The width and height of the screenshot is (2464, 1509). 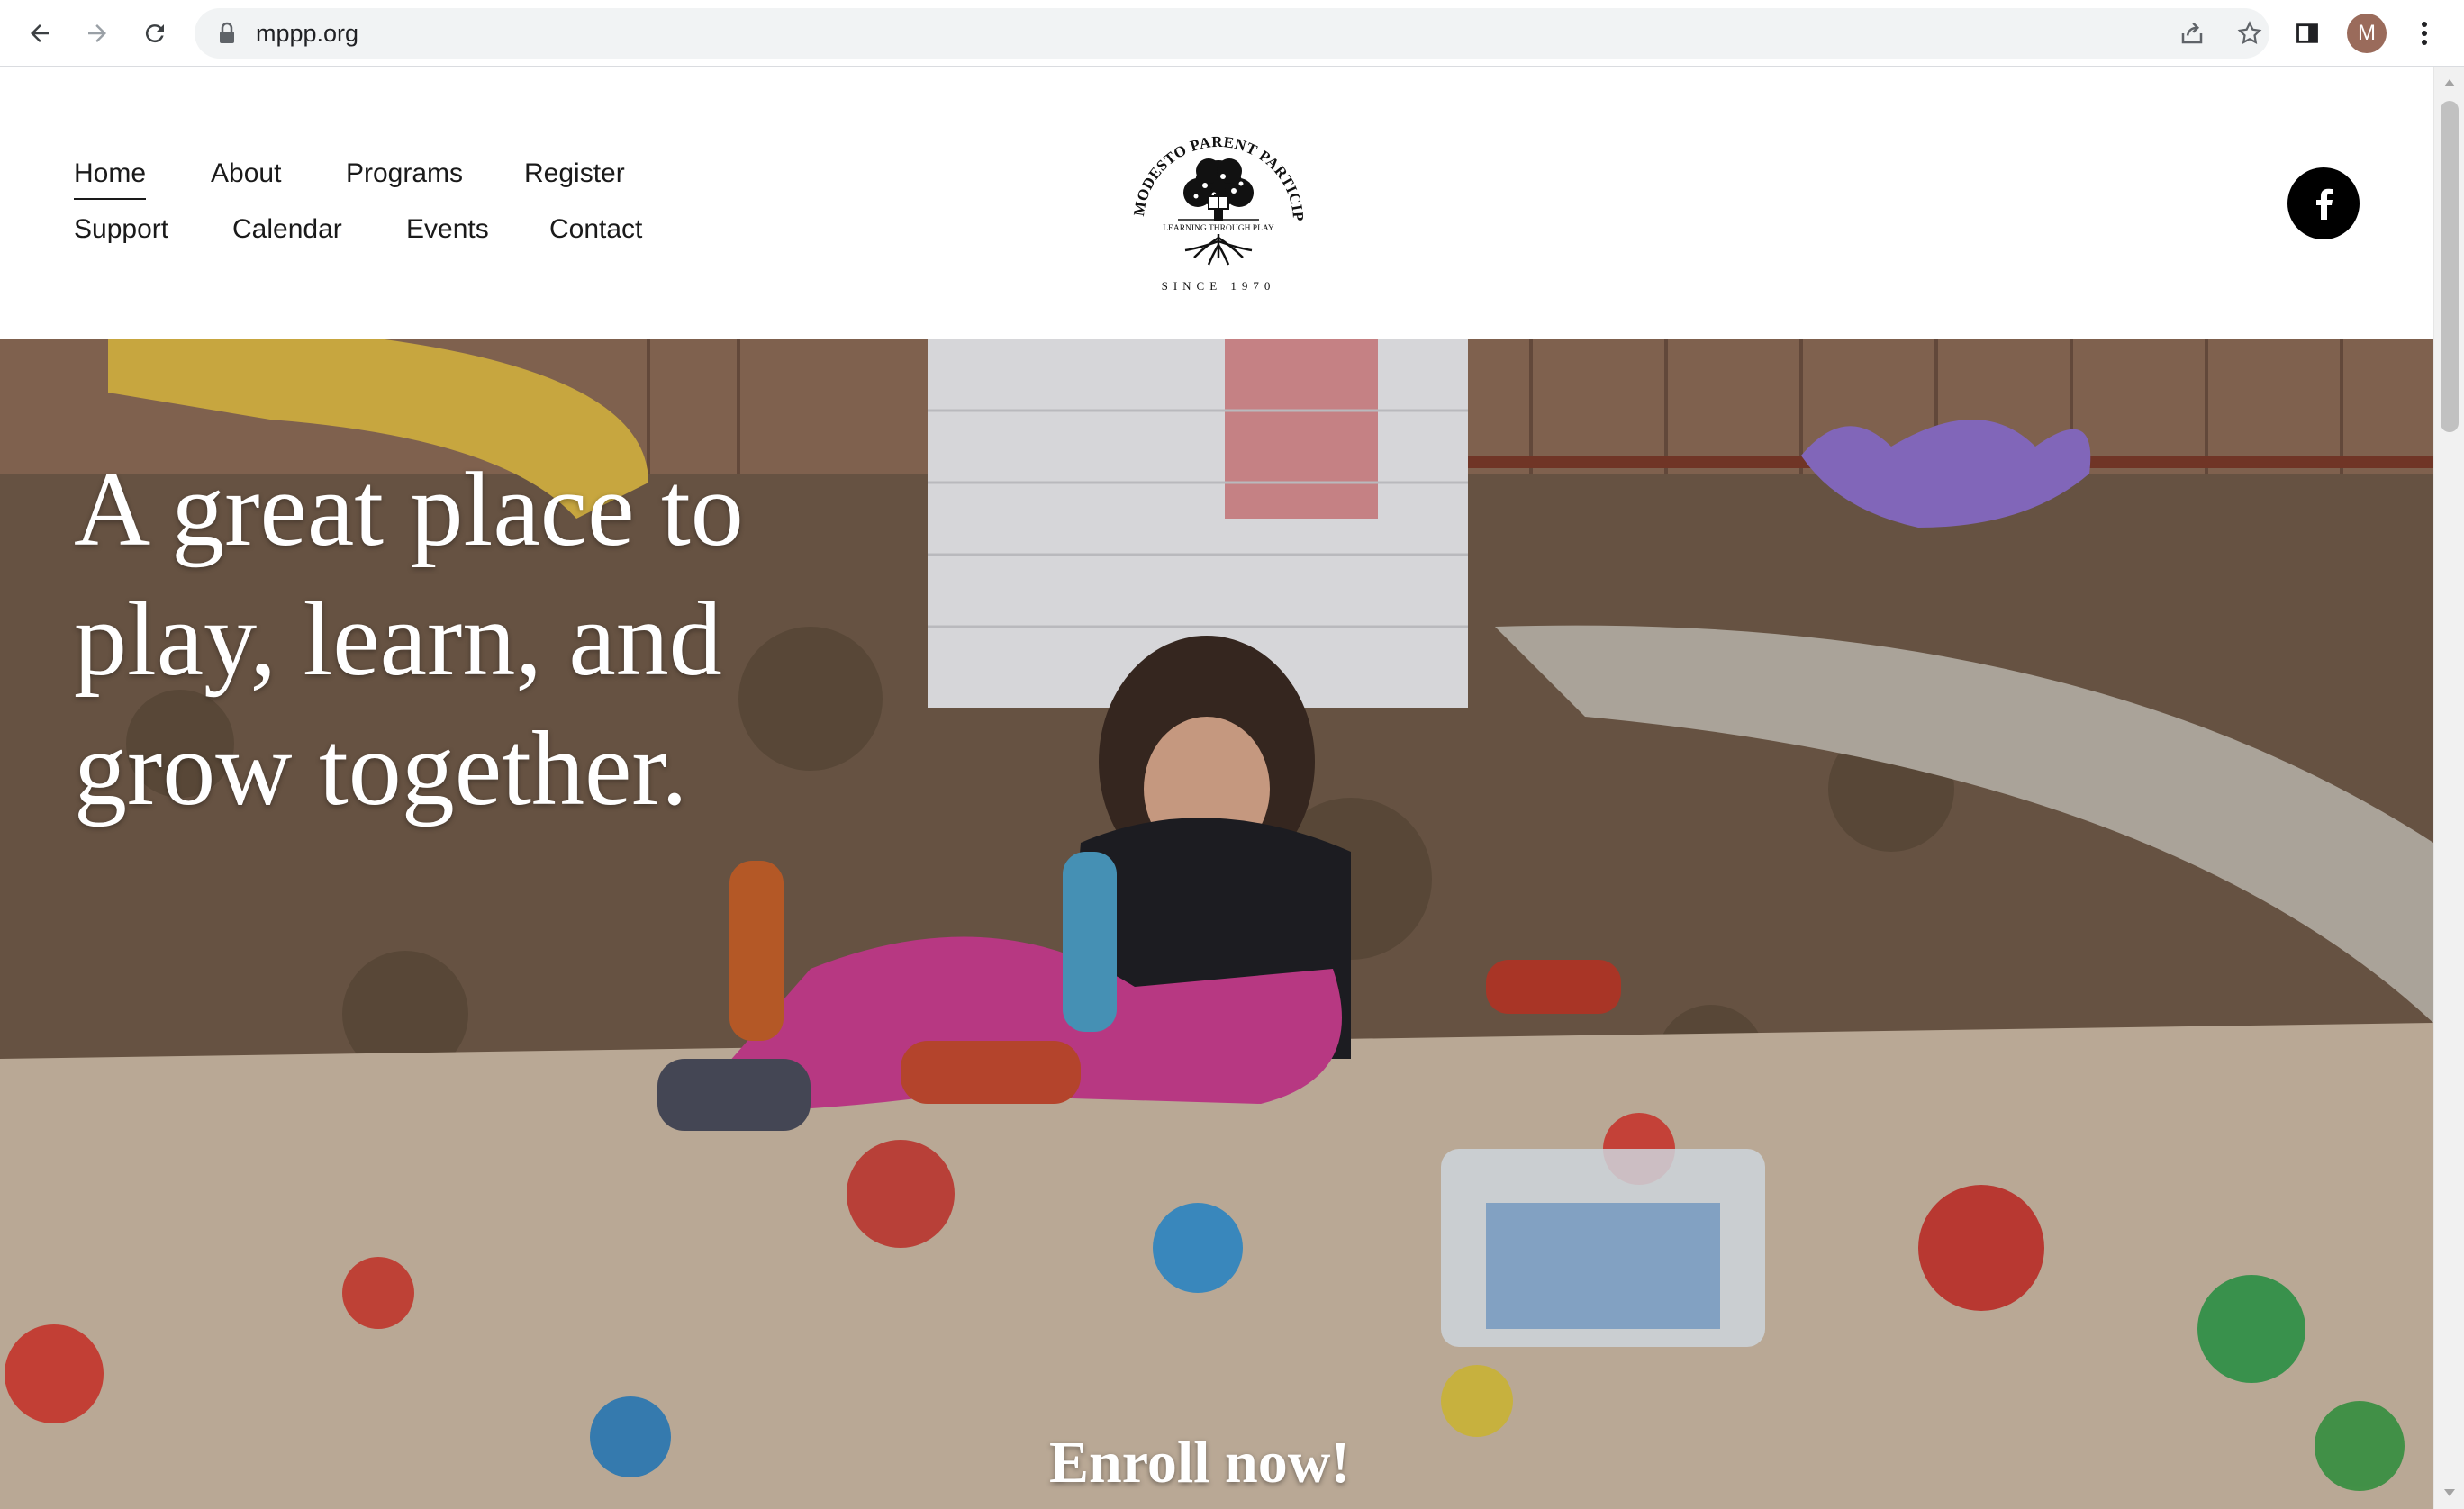 What do you see at coordinates (2249, 33) in the screenshot?
I see `star-icon` at bounding box center [2249, 33].